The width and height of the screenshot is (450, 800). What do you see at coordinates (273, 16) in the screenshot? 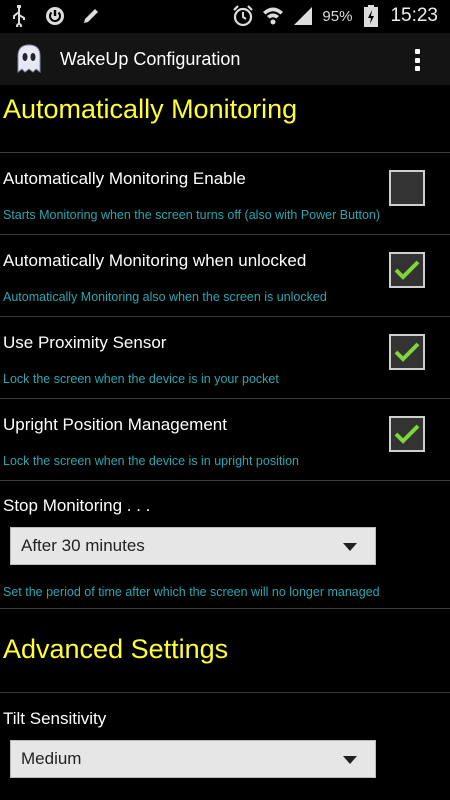
I see `wifi-icon` at bounding box center [273, 16].